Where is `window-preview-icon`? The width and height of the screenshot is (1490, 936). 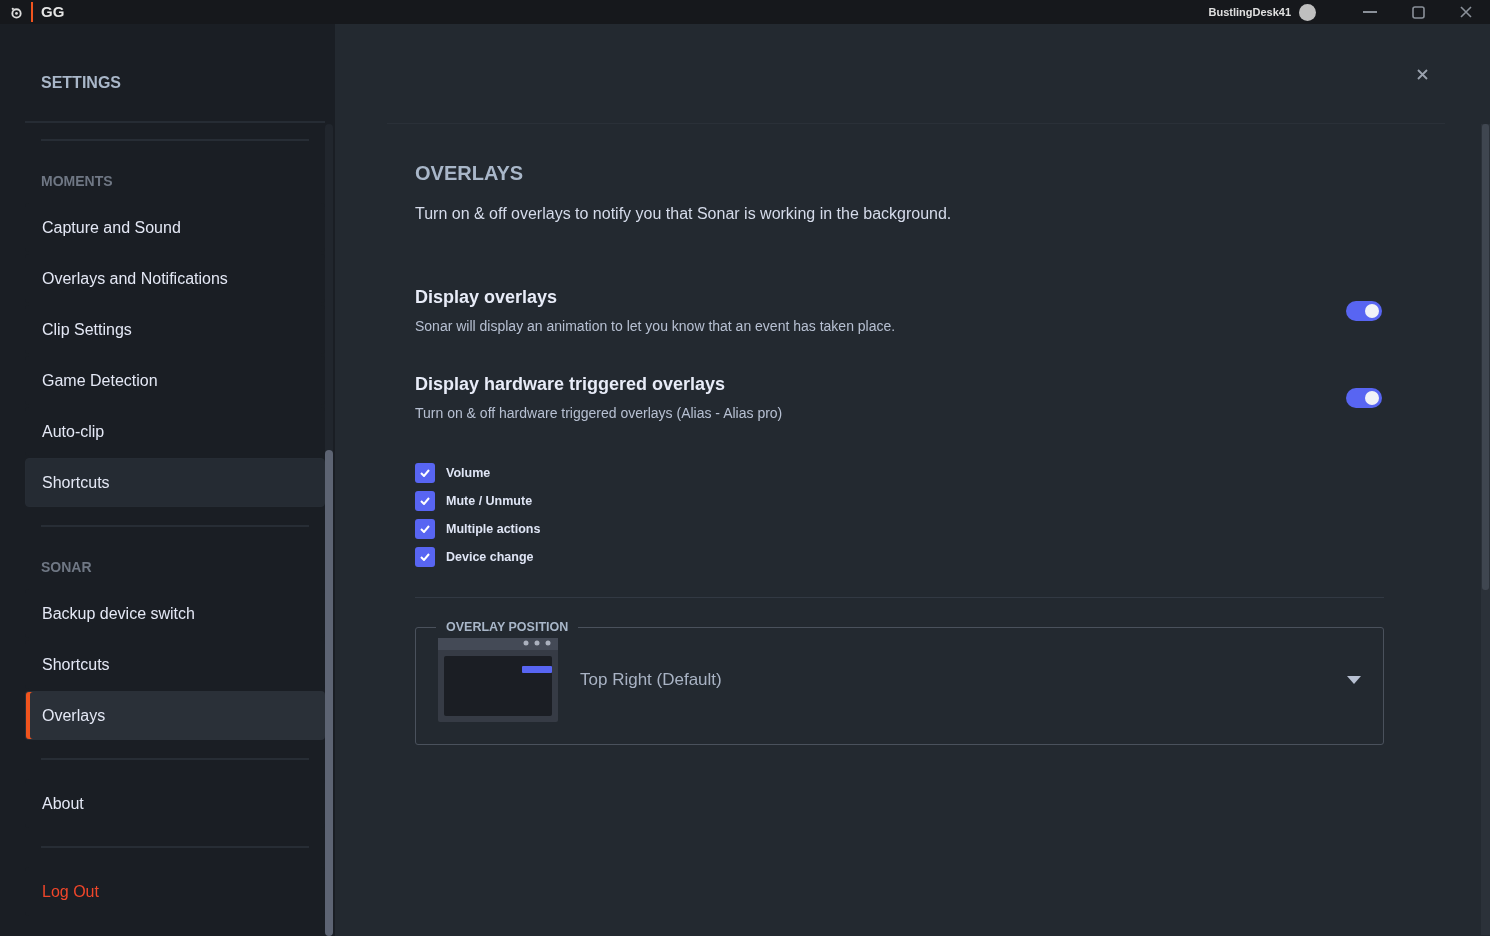 window-preview-icon is located at coordinates (498, 680).